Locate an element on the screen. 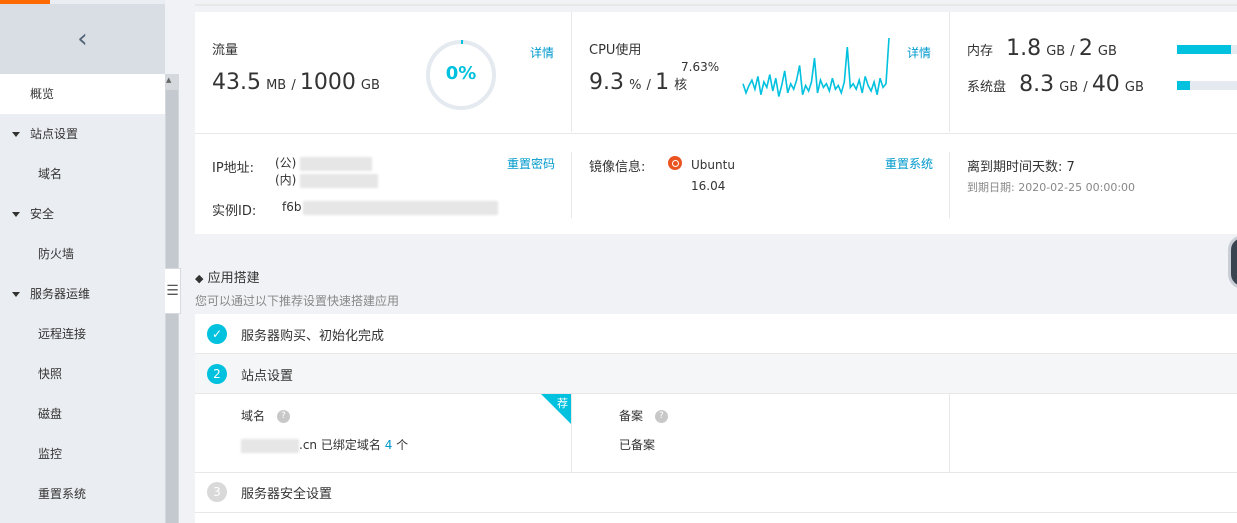 The height and width of the screenshot is (523, 1237). bound-domains-unit: 个 is located at coordinates (402, 445).